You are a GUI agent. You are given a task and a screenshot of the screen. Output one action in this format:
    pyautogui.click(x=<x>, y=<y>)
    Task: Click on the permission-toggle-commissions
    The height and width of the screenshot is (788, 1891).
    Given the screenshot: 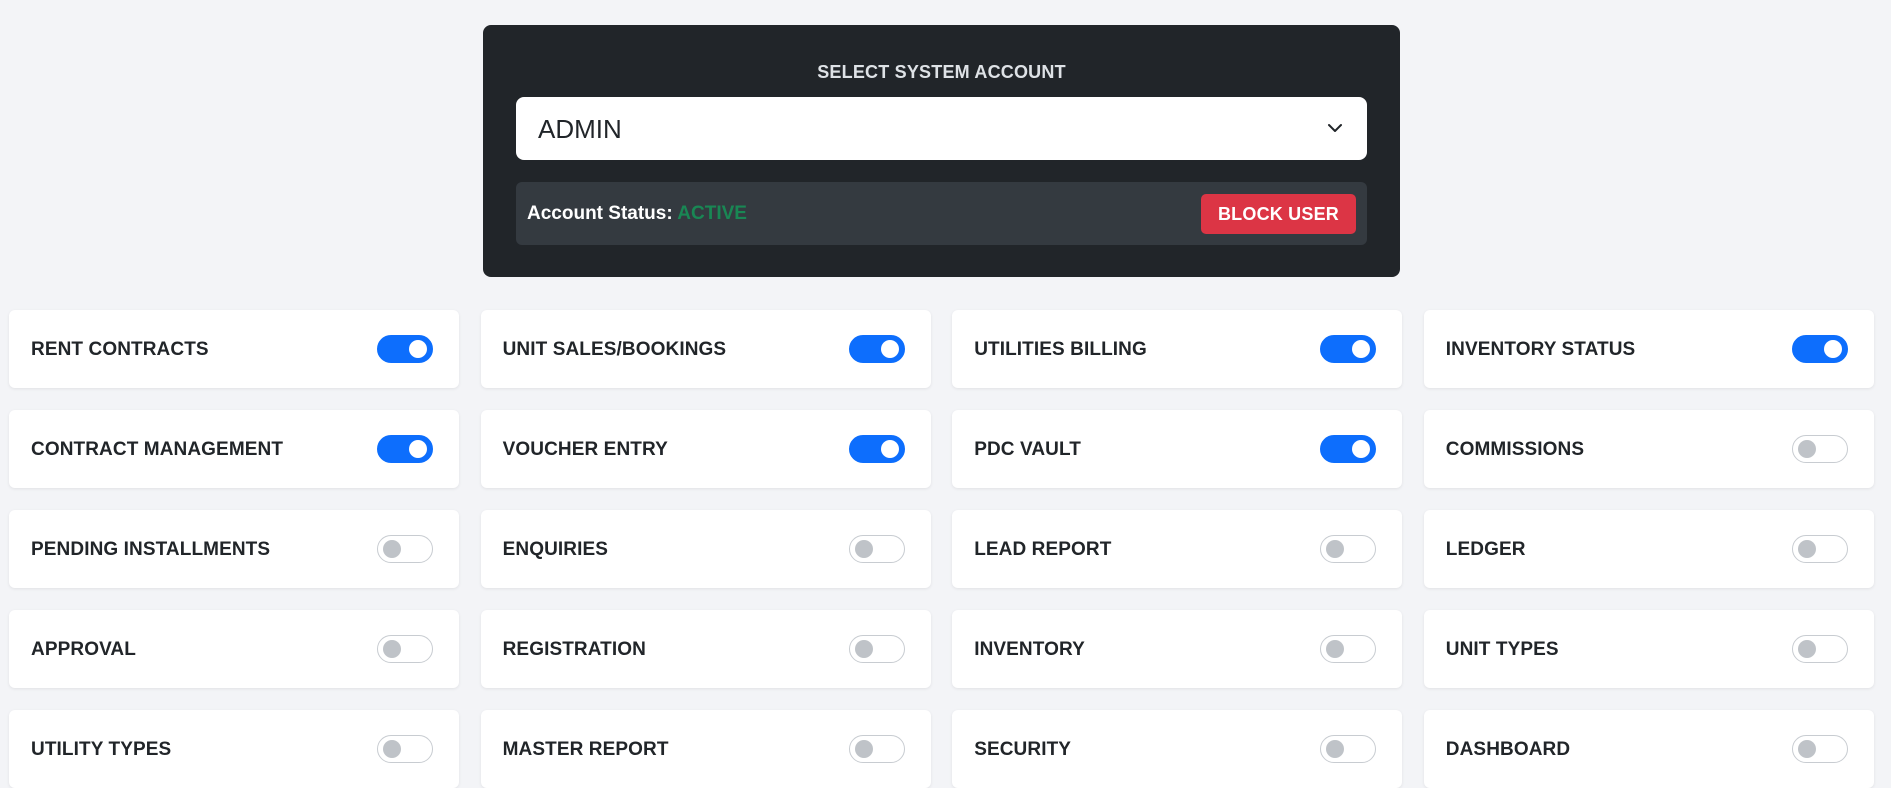 What is the action you would take?
    pyautogui.click(x=1819, y=449)
    